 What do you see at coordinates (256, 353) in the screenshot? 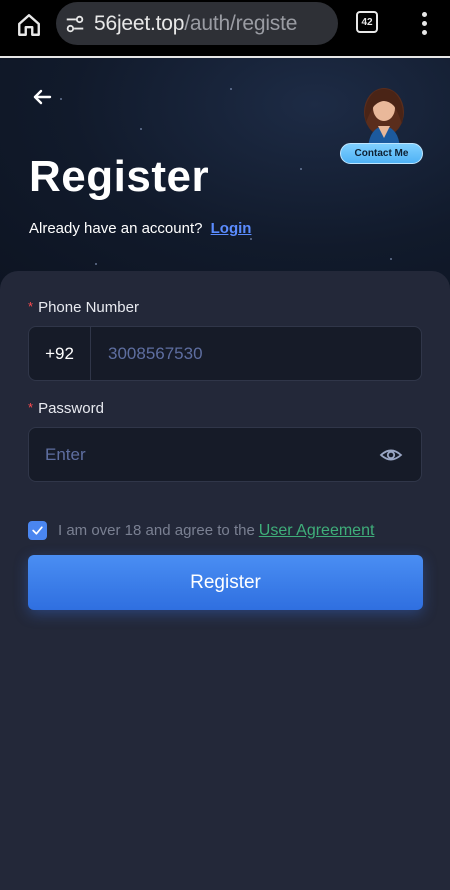
I see `phone-input` at bounding box center [256, 353].